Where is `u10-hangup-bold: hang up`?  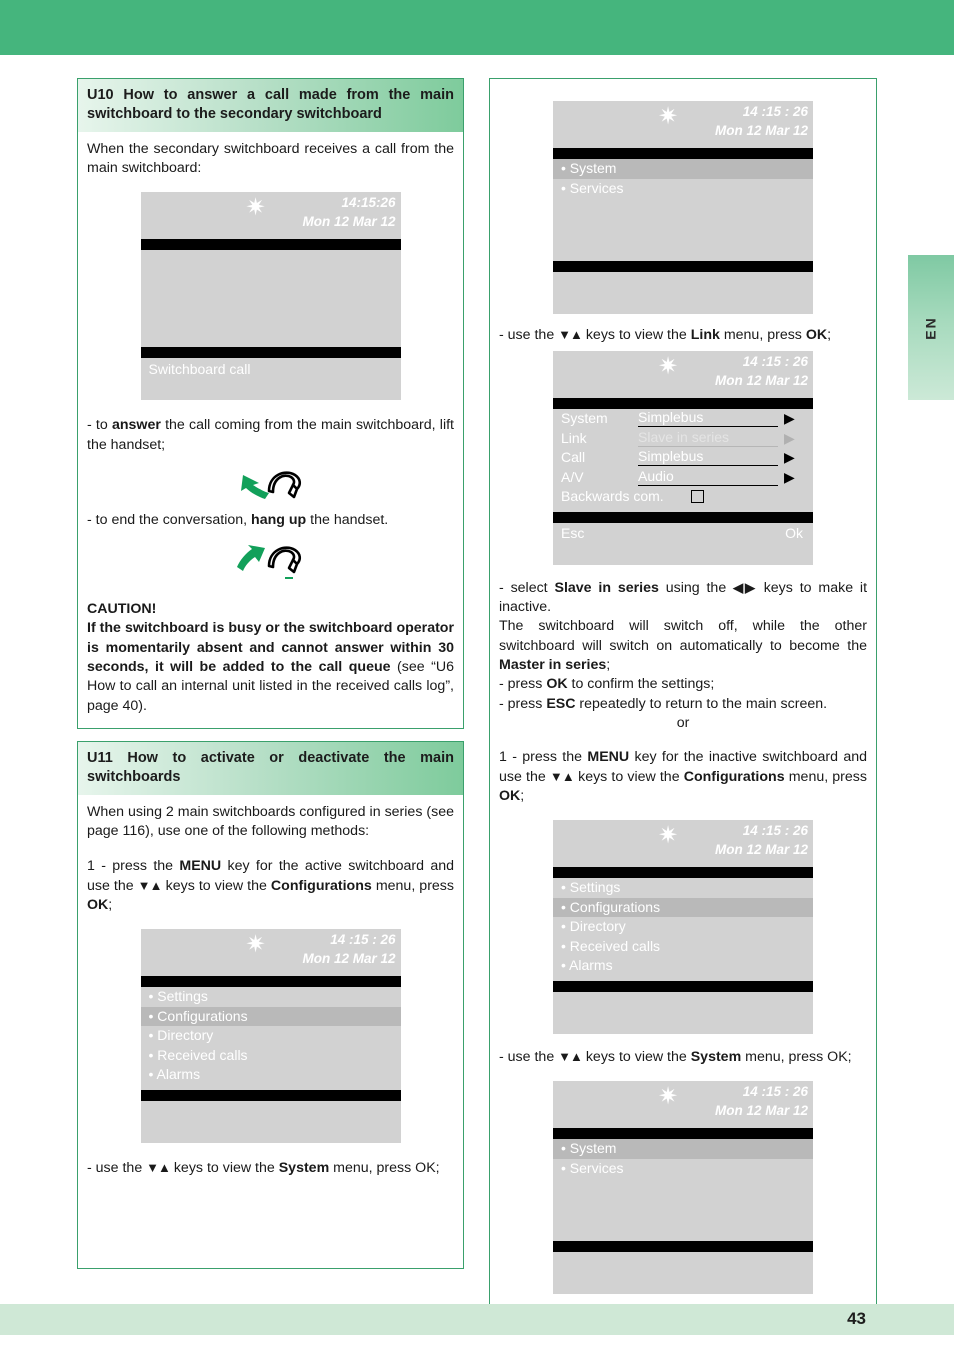
u10-hangup-bold: hang up is located at coordinates (279, 519).